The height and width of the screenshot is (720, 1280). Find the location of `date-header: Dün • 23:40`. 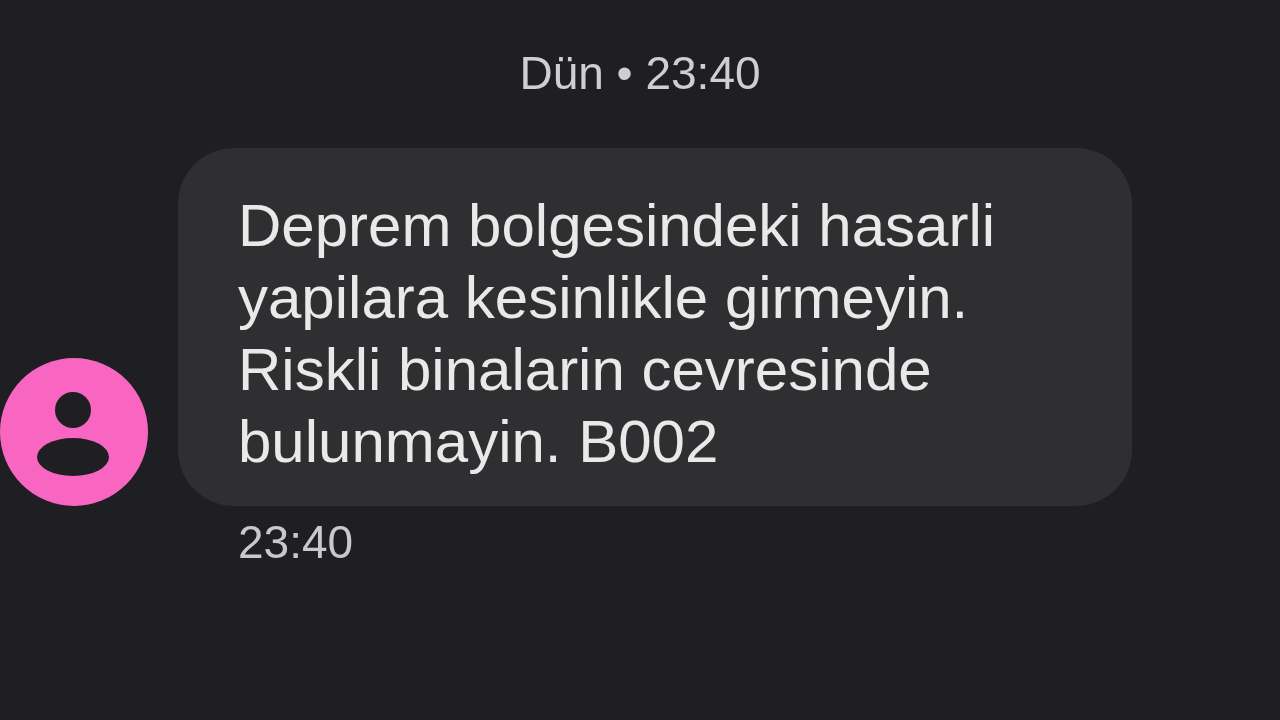

date-header: Dün • 23:40 is located at coordinates (640, 73).